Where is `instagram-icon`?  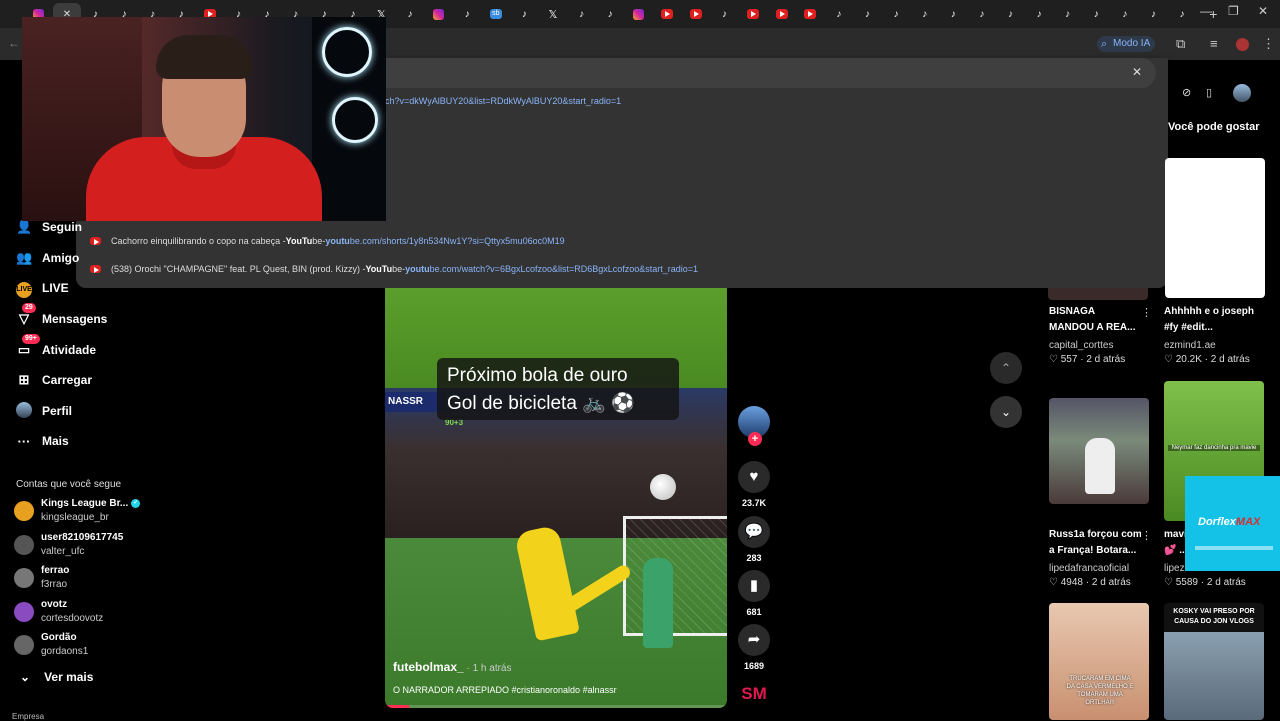
instagram-icon is located at coordinates (439, 14).